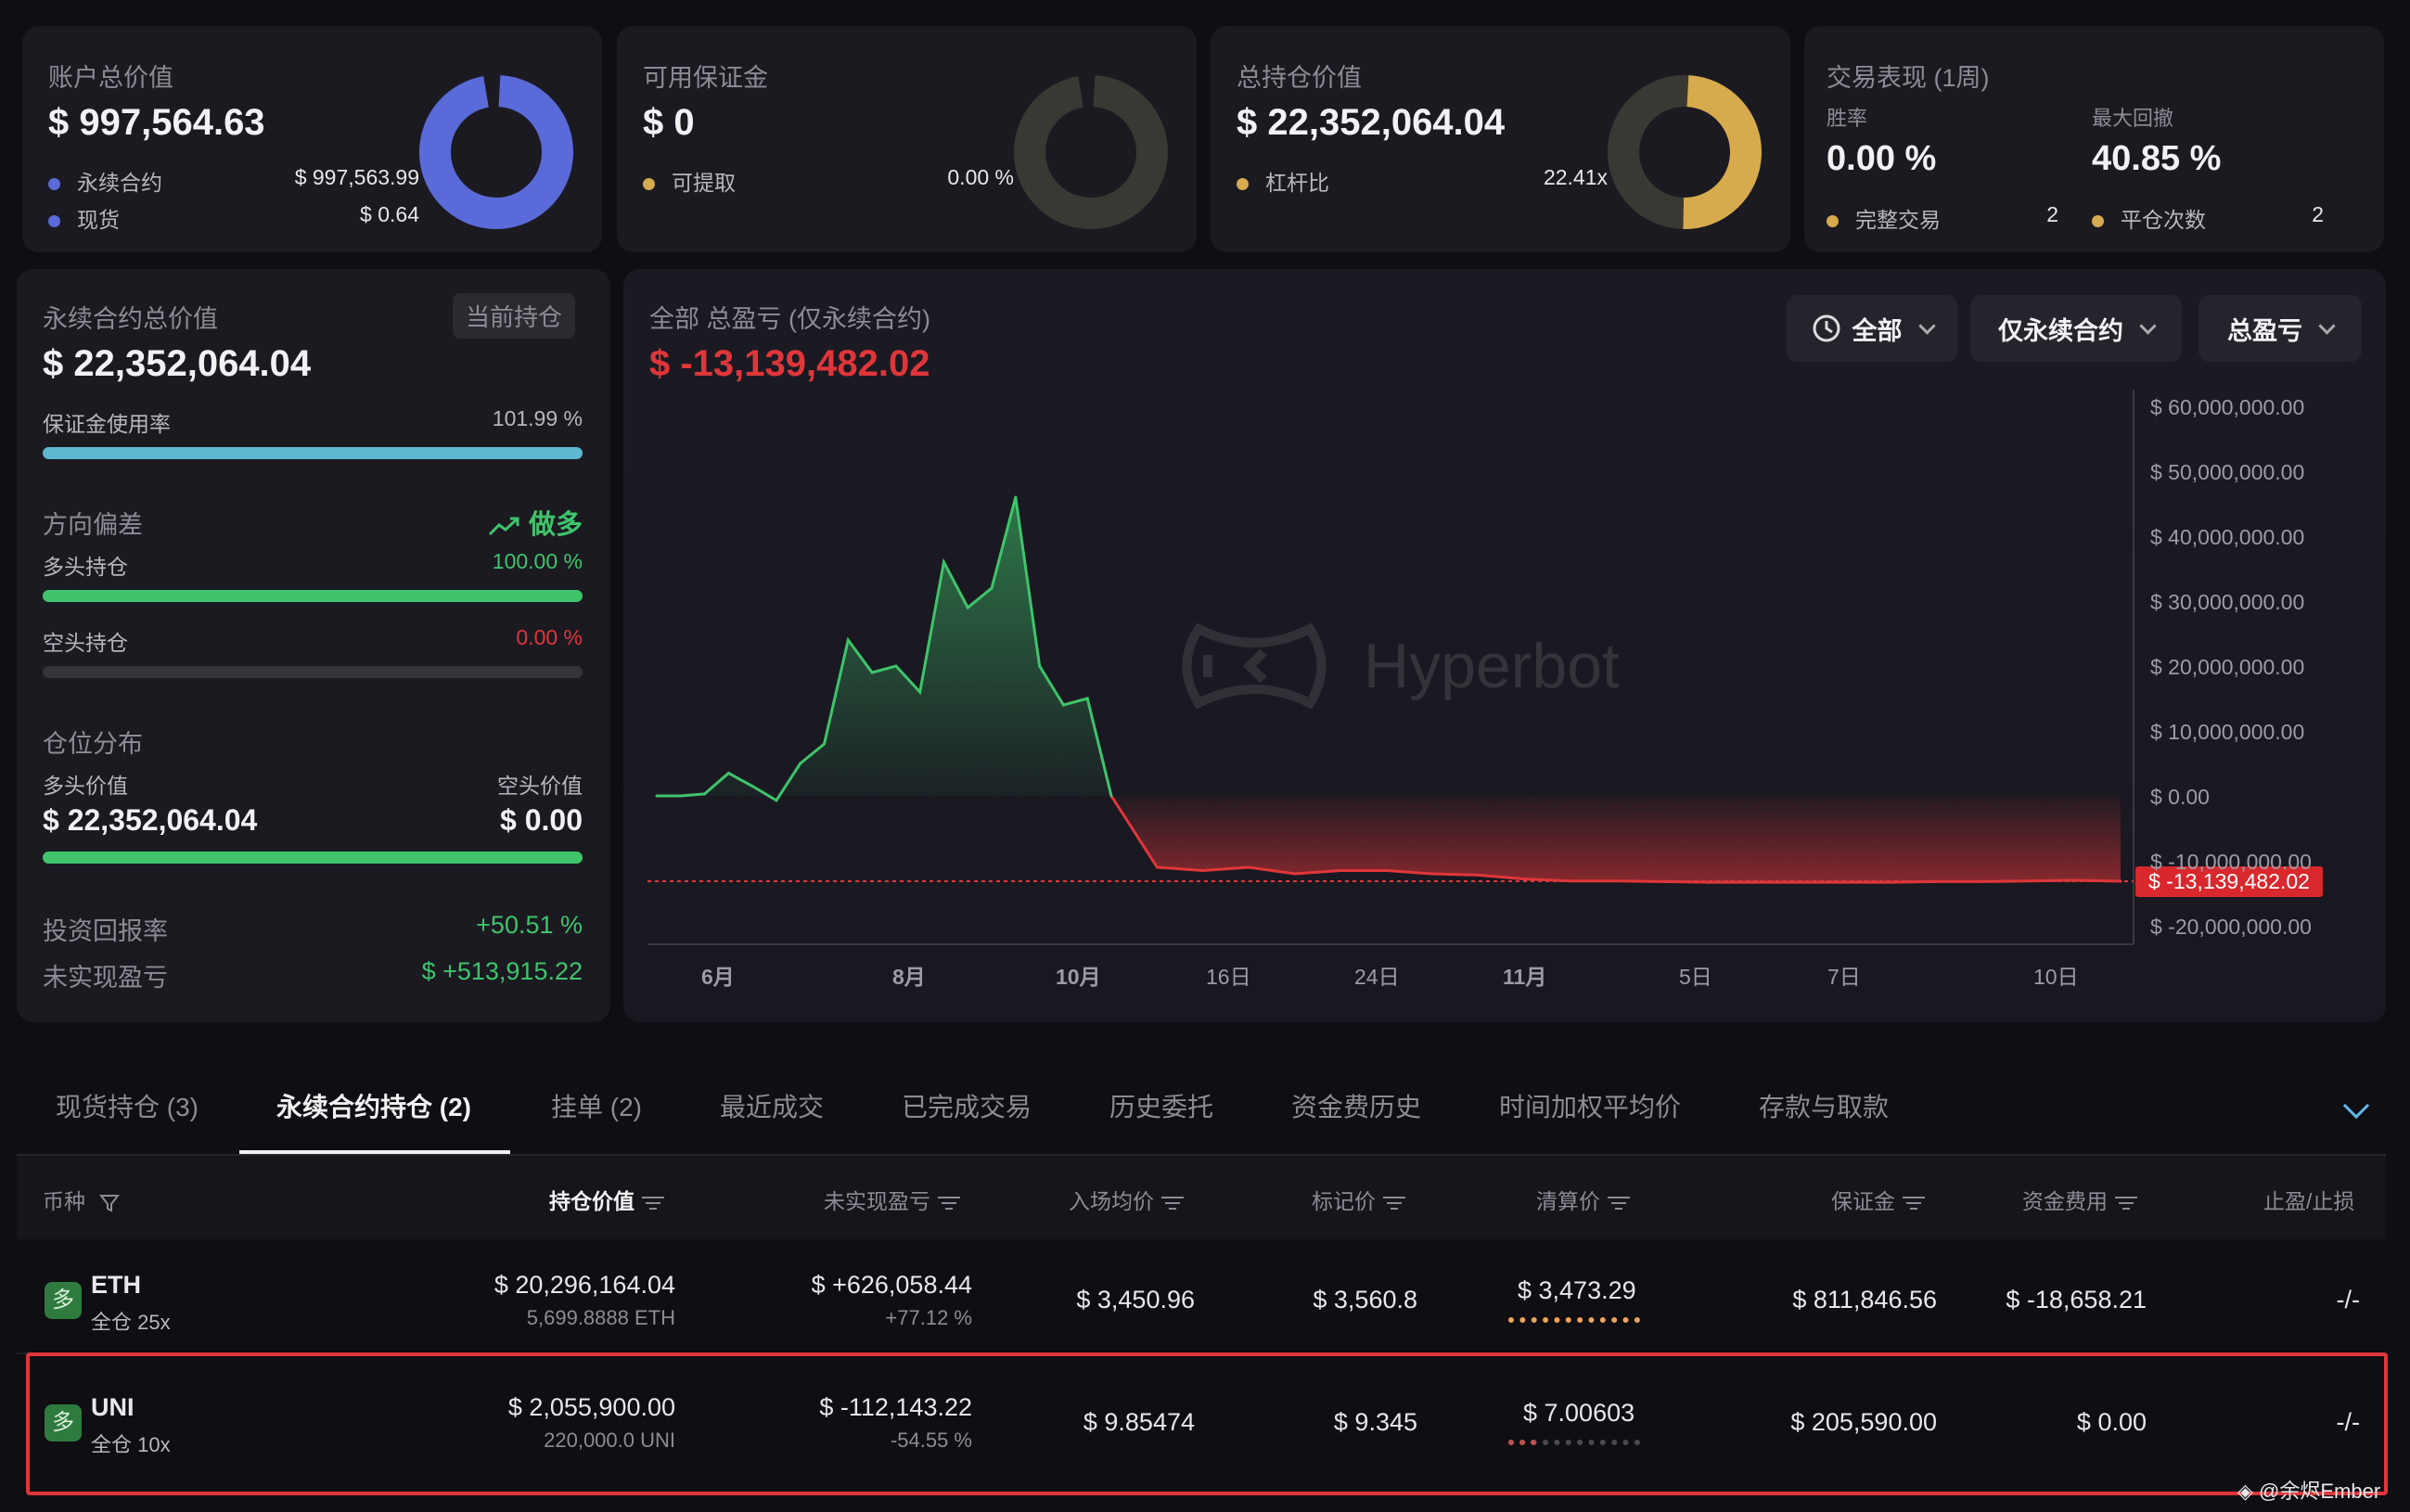 The width and height of the screenshot is (2410, 1512). Describe the element at coordinates (1522, 1442) in the screenshot. I see `liquidation-risk-fill` at that location.